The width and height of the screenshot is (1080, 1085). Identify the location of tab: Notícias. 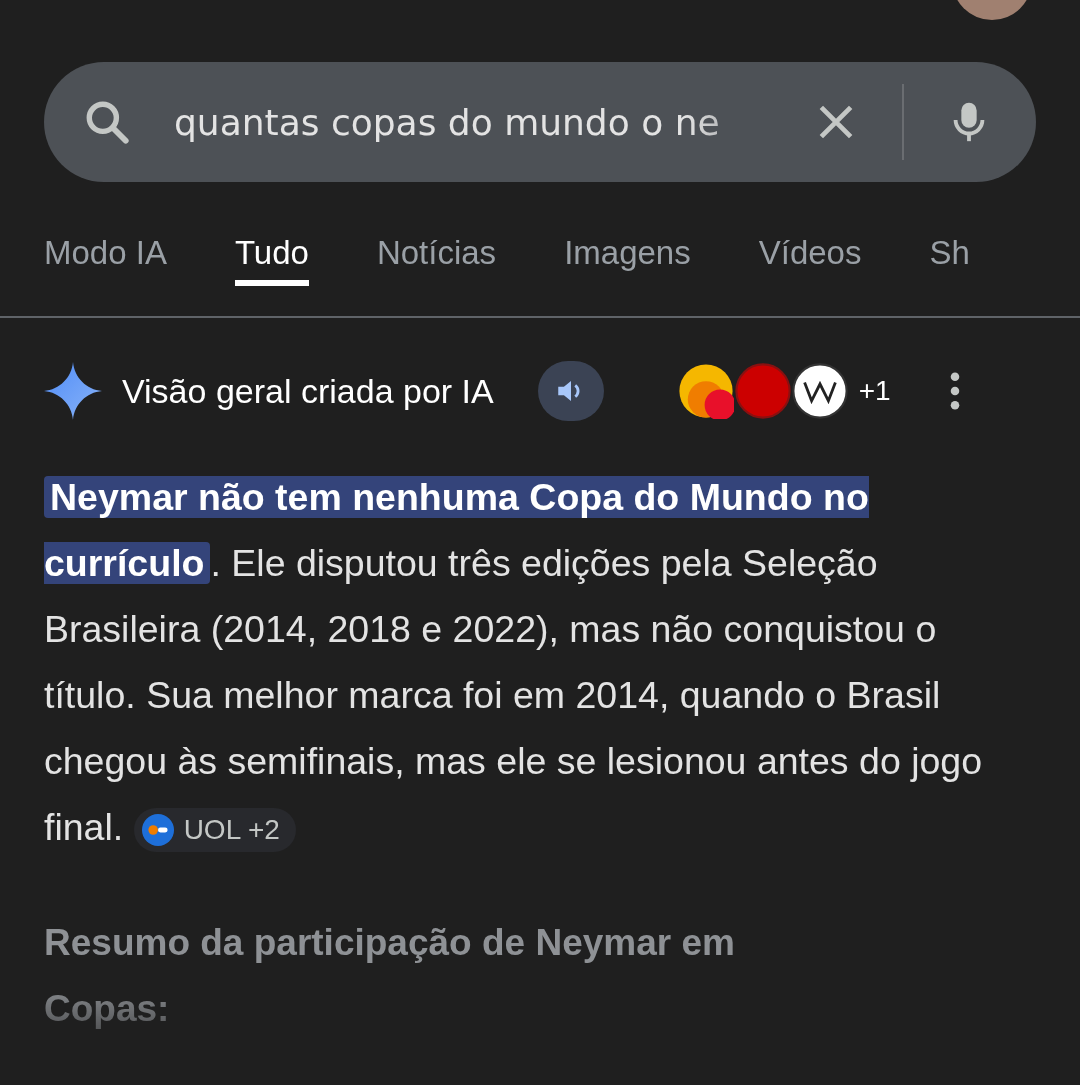
(436, 256).